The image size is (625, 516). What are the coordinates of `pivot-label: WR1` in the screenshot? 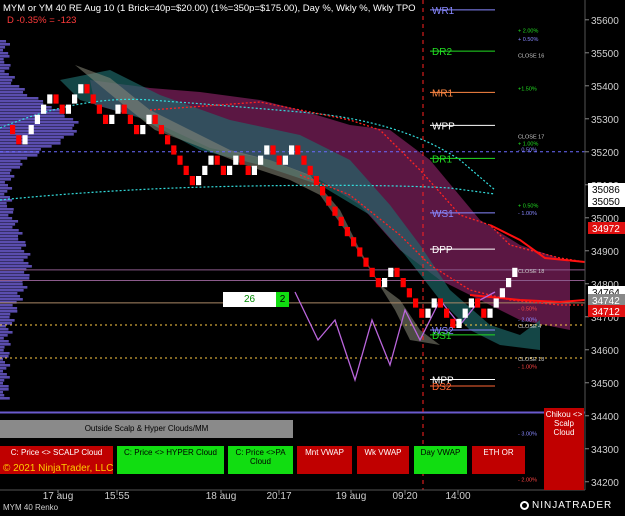 It's located at (443, 11).